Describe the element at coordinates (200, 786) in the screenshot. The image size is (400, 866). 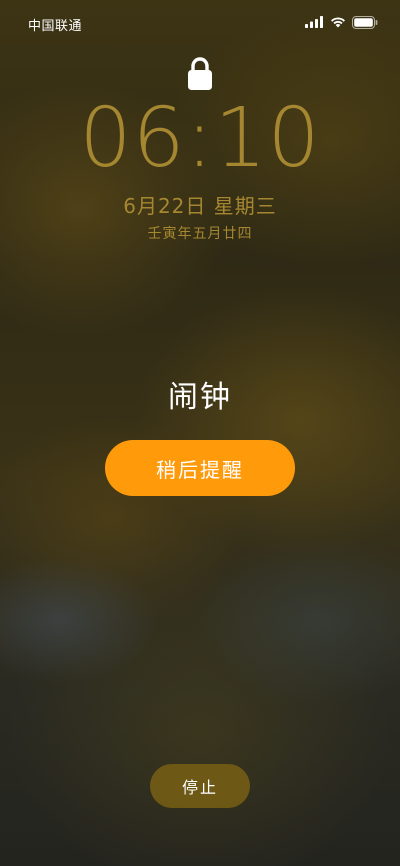
I see `stop-button: 停止` at that location.